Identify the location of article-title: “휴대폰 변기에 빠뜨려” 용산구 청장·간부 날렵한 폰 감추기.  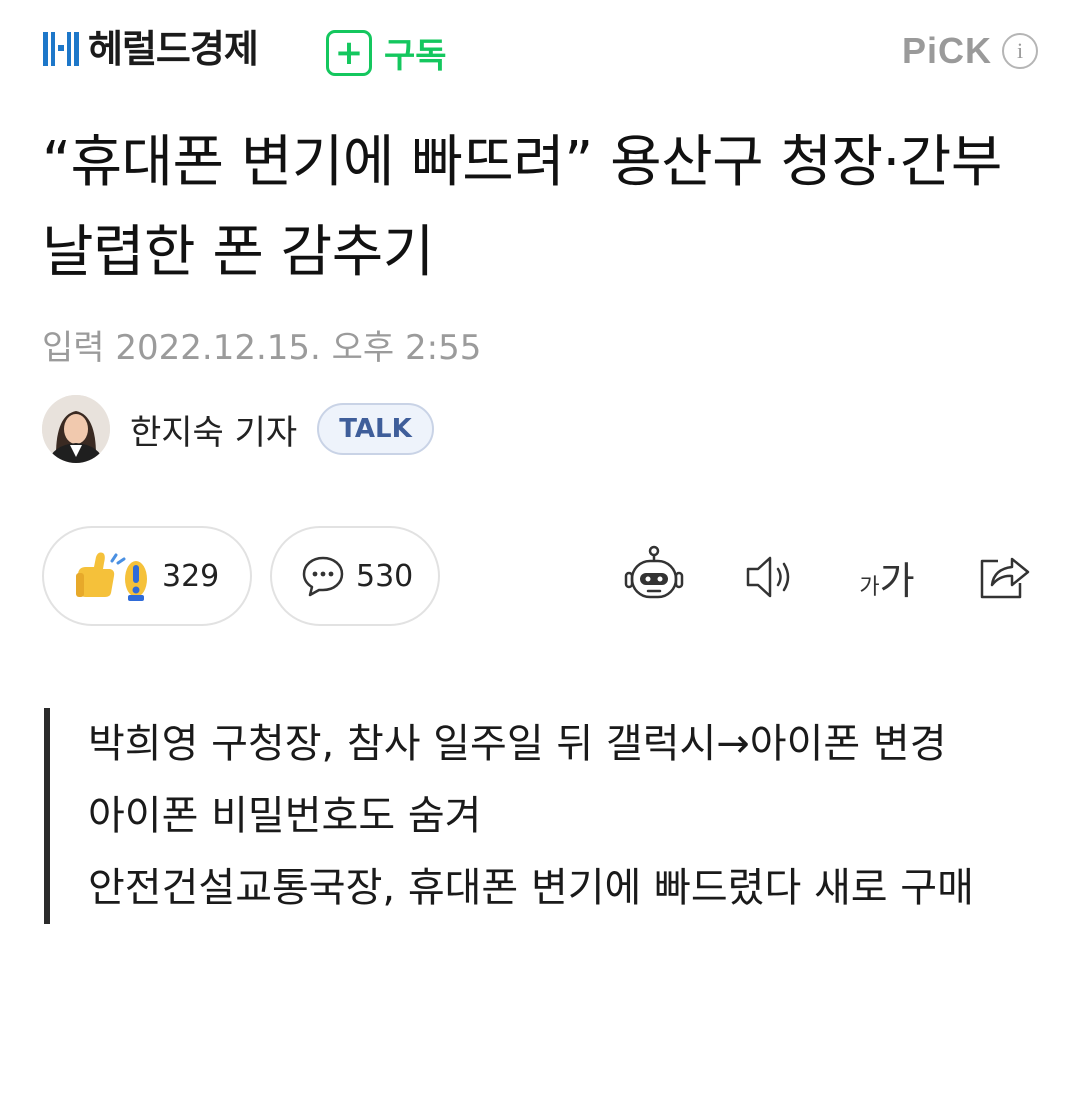
(522, 207).